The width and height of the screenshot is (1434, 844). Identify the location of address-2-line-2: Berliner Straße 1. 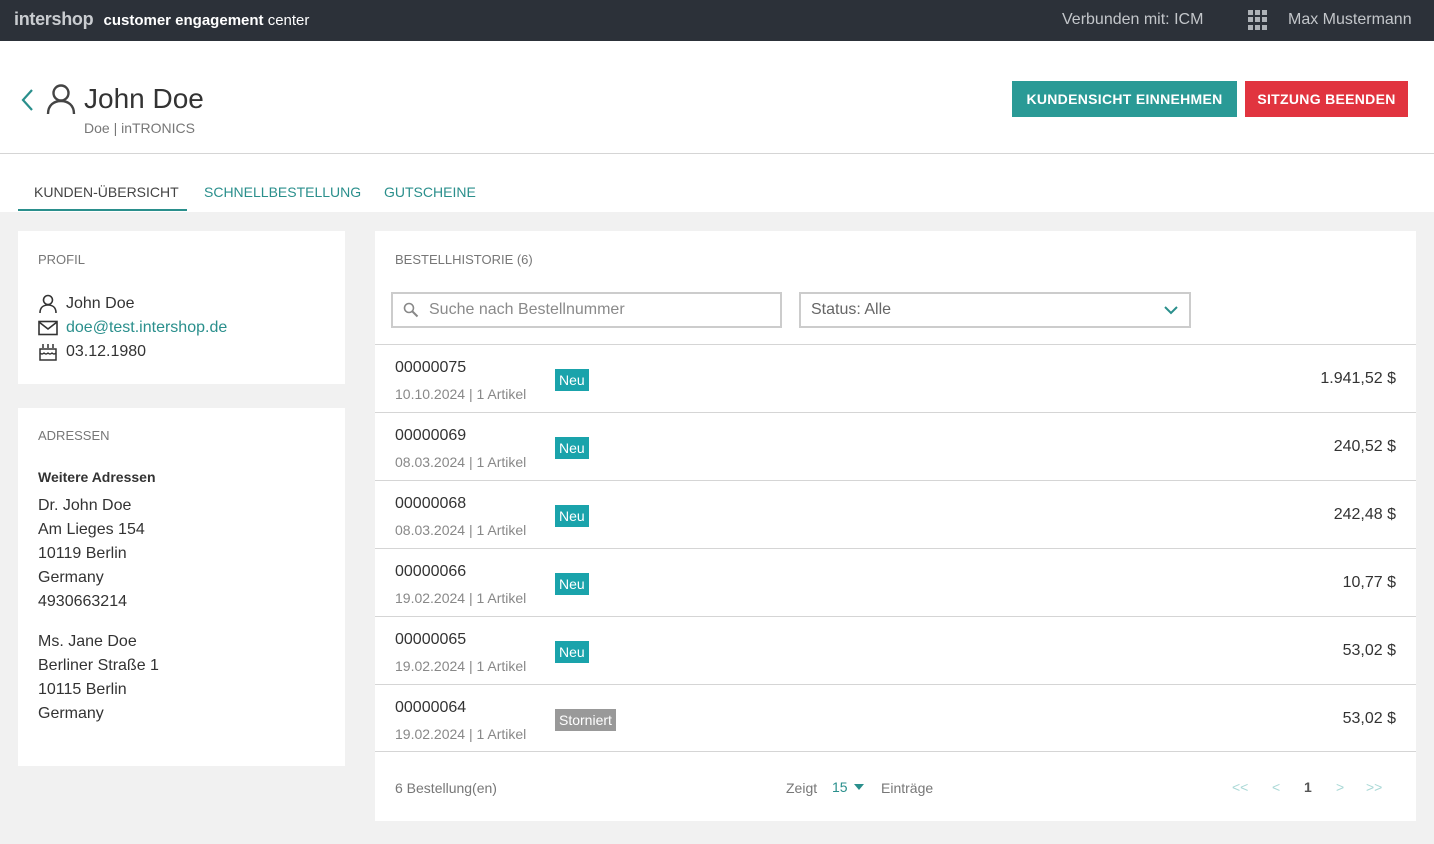
(98, 665).